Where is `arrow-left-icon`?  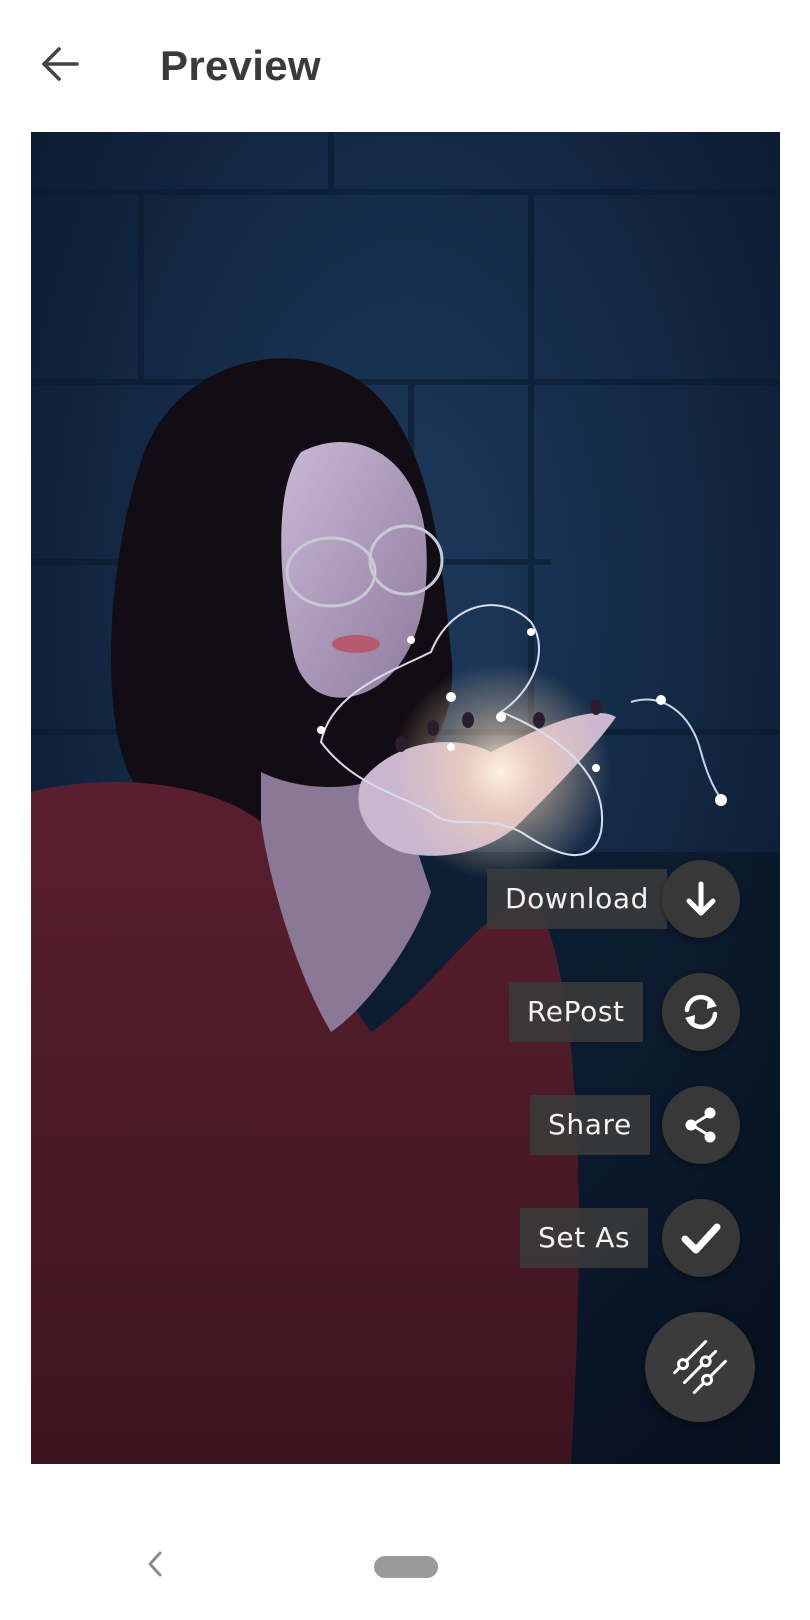
arrow-left-icon is located at coordinates (60, 66).